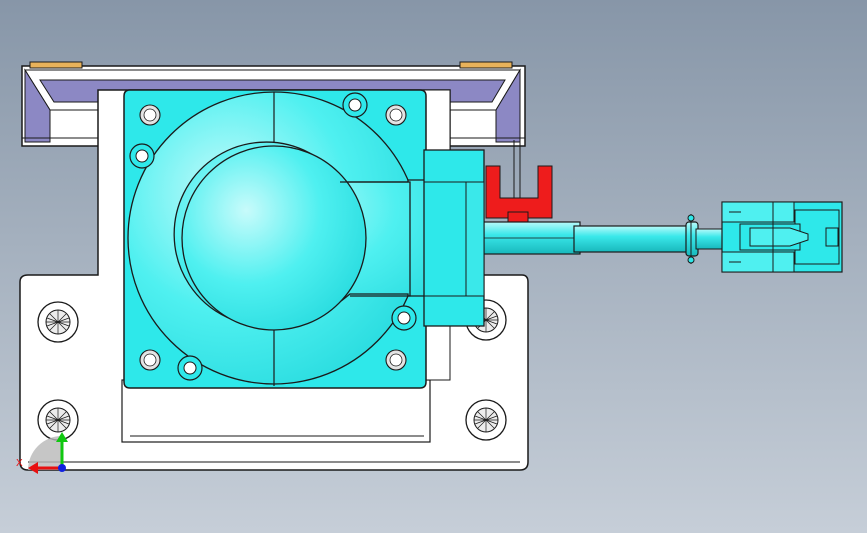 The height and width of the screenshot is (533, 867). I want to click on connector, so click(782, 237).